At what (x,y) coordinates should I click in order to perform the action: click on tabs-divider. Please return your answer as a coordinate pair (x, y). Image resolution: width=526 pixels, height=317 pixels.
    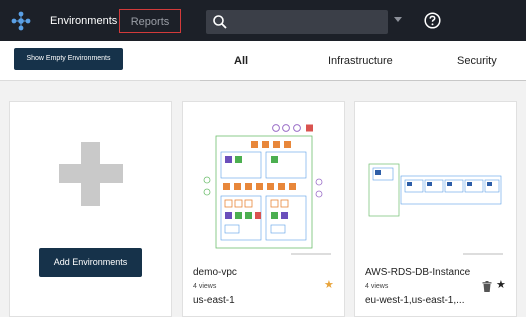
    Looking at the image, I should click on (363, 80).